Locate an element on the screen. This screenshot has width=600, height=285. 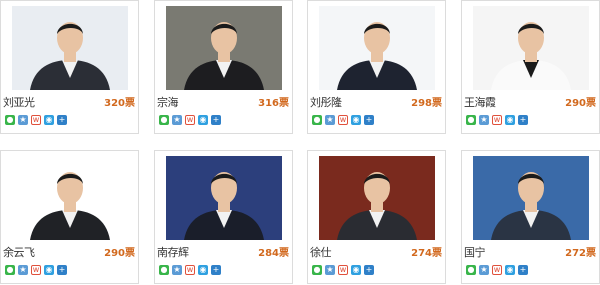
person-name: 王海霞 is located at coordinates (480, 102).